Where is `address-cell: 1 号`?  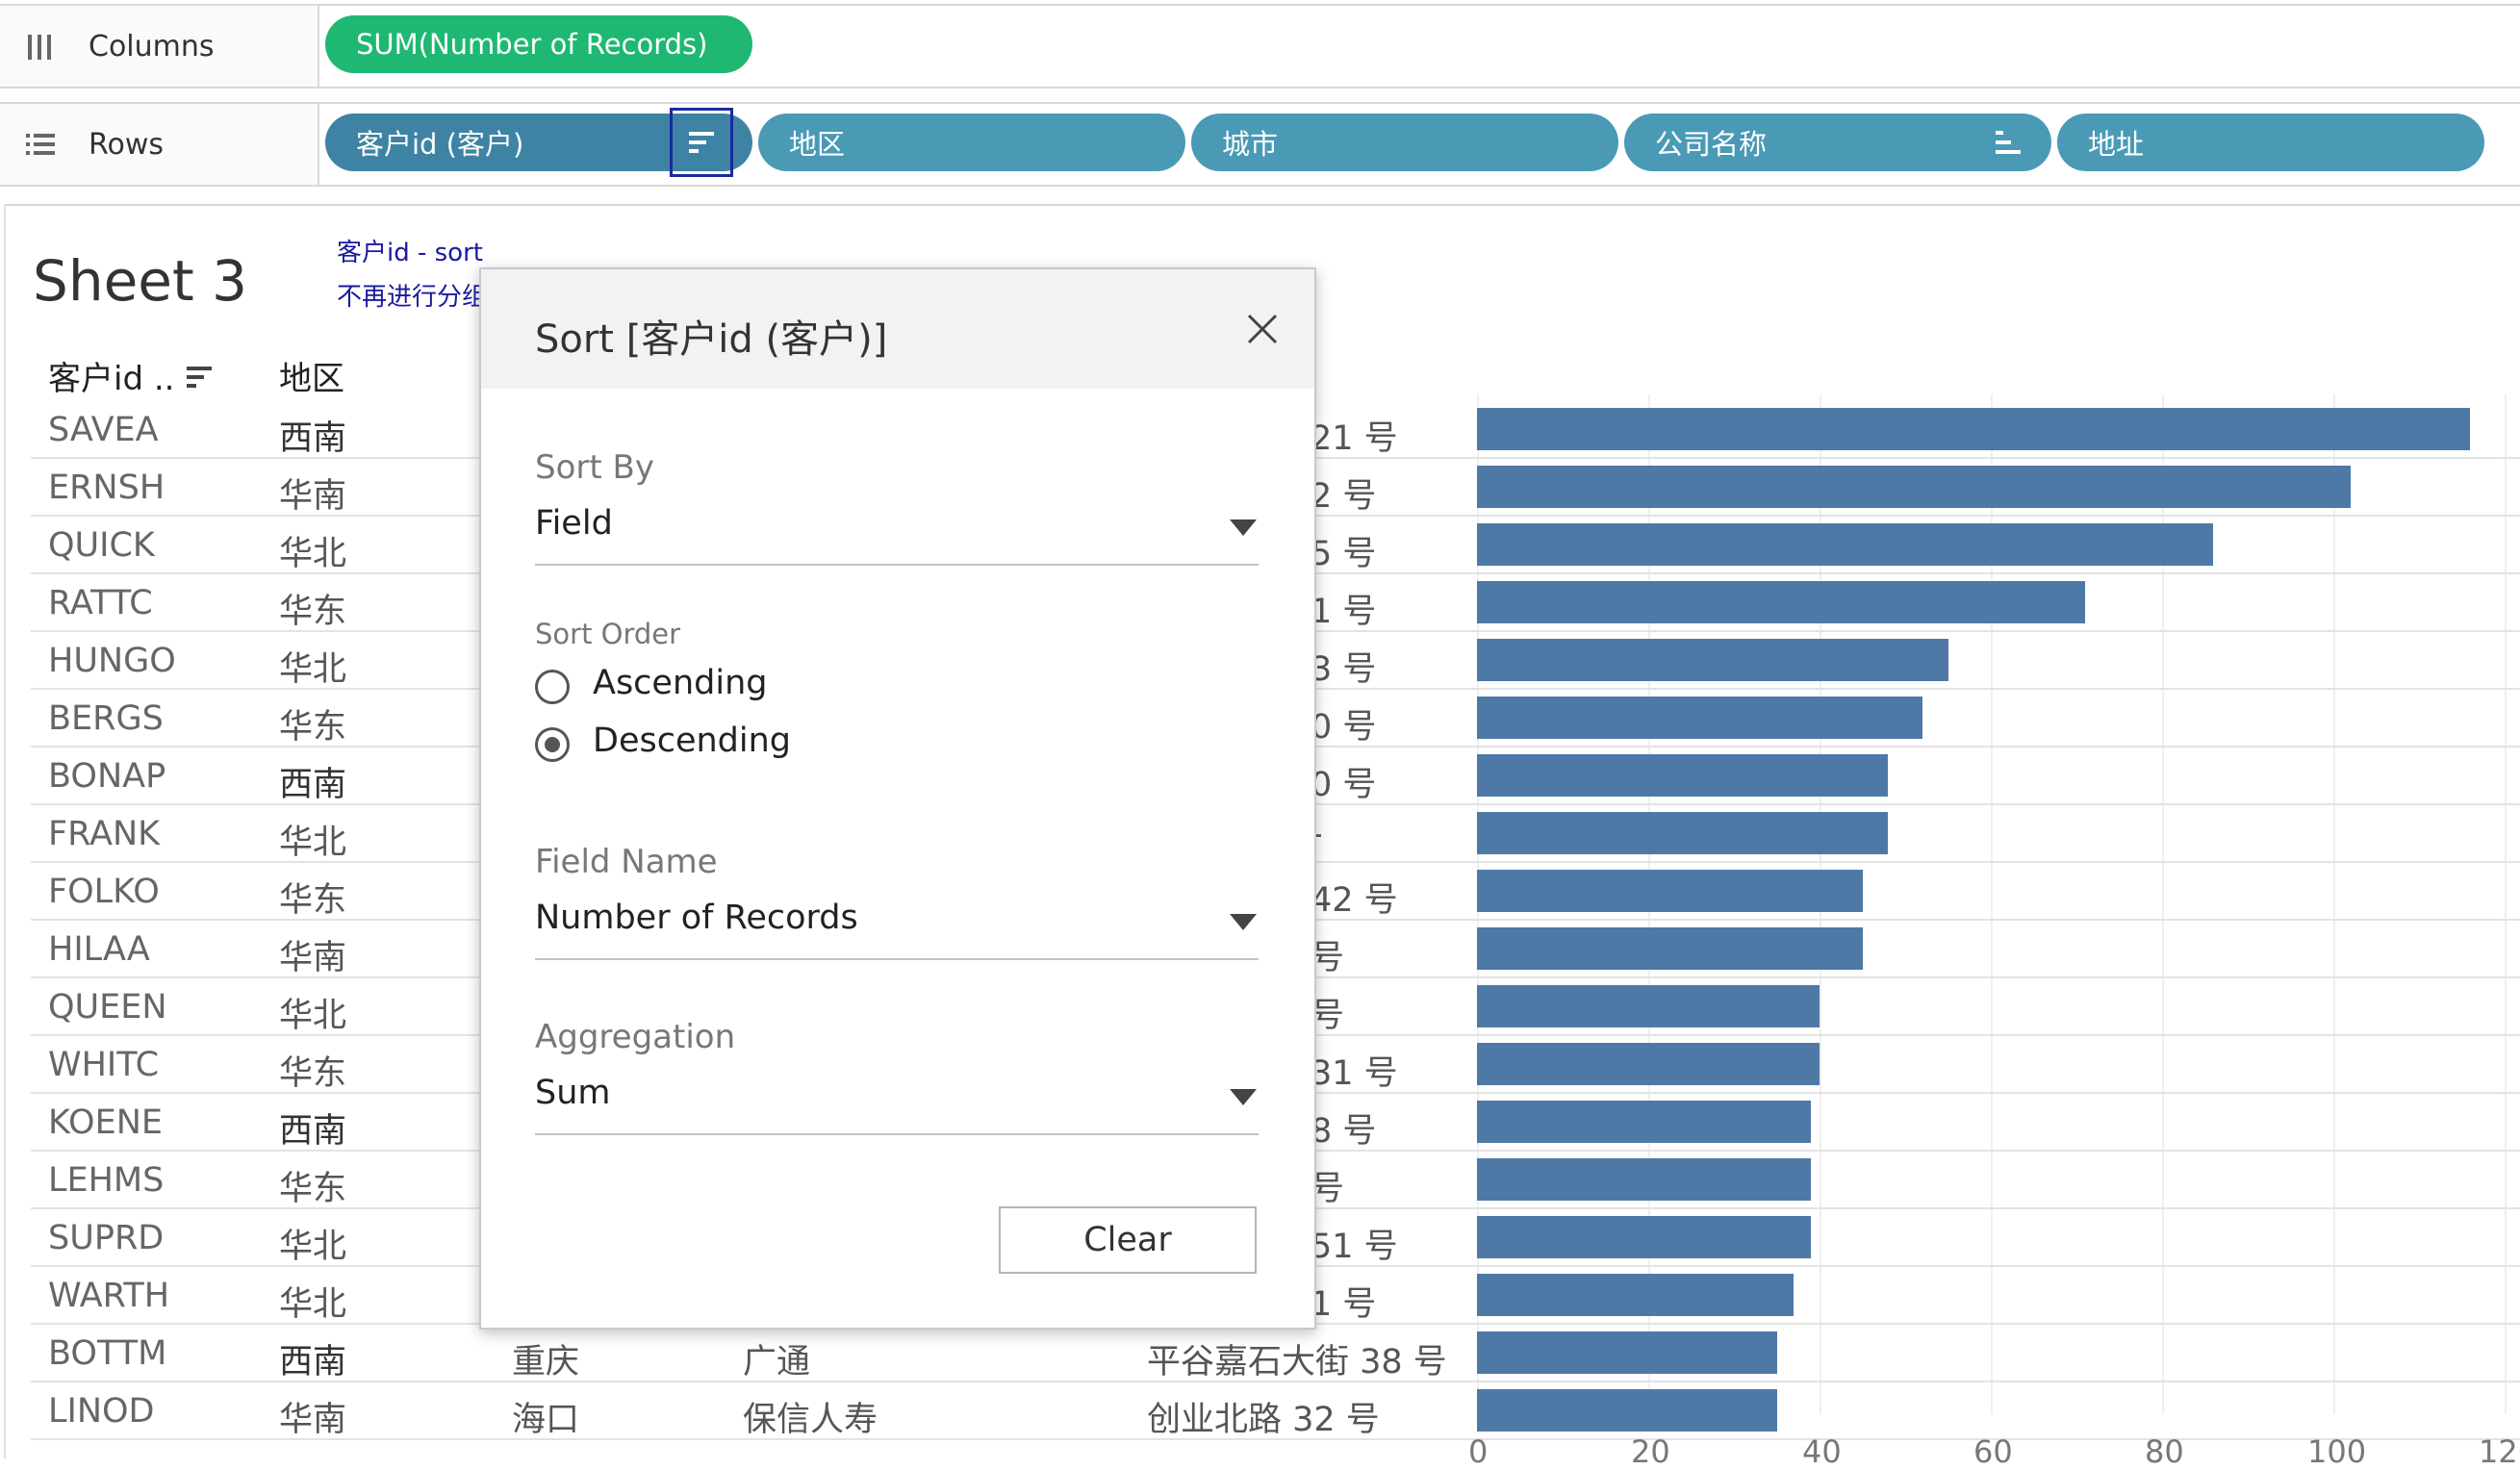 address-cell: 1 号 is located at coordinates (1344, 1304).